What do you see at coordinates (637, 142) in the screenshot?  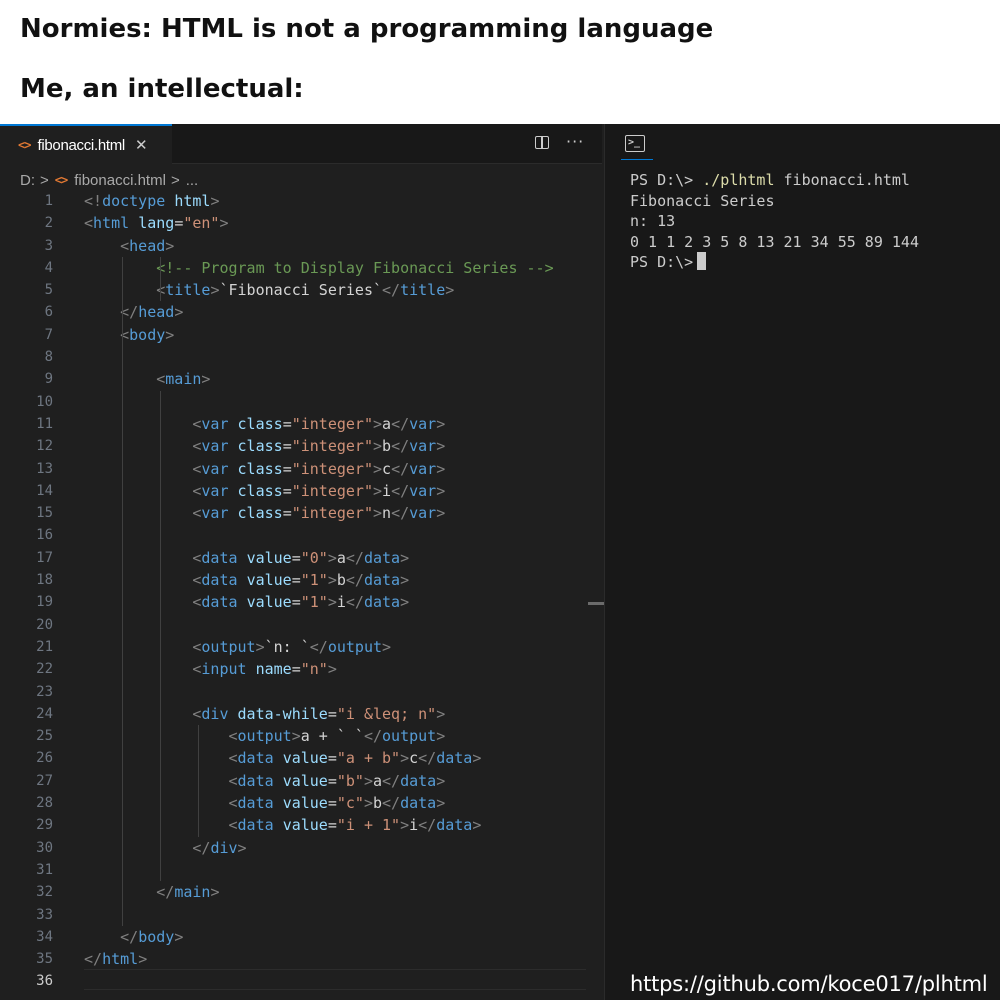 I see `terminal-tab: >_` at bounding box center [637, 142].